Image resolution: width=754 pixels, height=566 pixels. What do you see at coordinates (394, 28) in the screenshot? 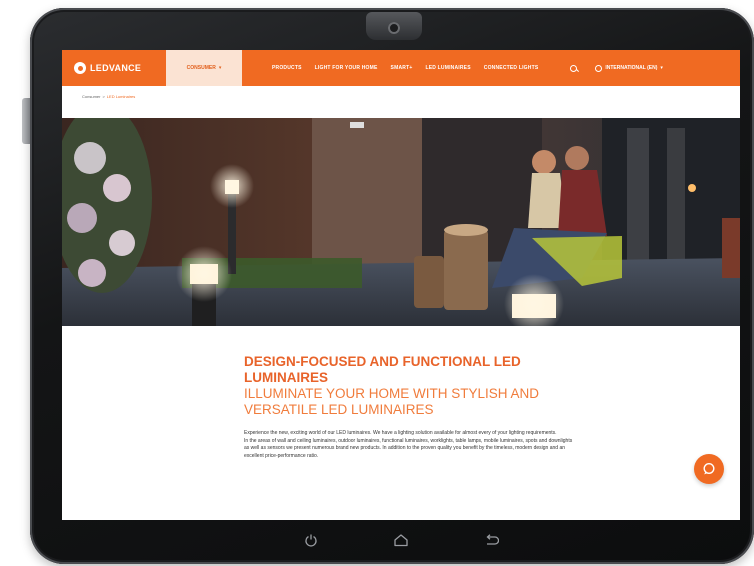
I see `camera-icon` at bounding box center [394, 28].